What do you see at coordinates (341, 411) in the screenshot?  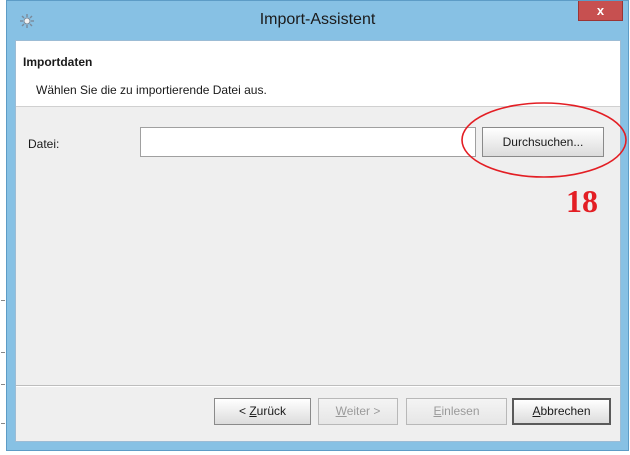 I see `next-button-mnemonic: W` at bounding box center [341, 411].